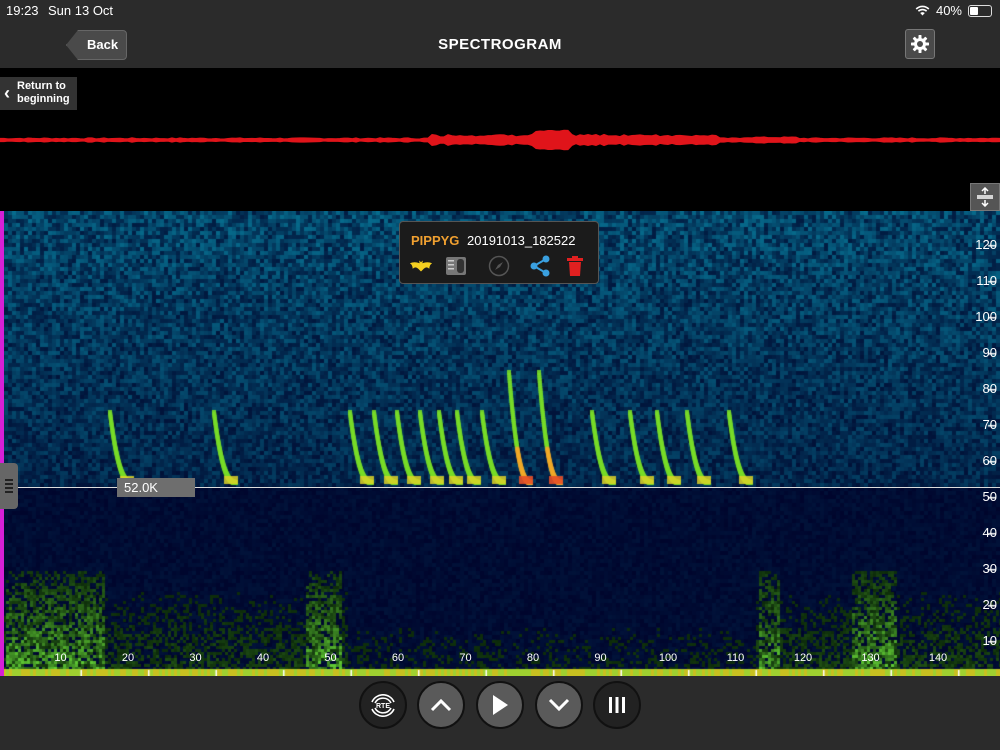  What do you see at coordinates (989, 496) in the screenshot?
I see `frequency-tick-label: 50` at bounding box center [989, 496].